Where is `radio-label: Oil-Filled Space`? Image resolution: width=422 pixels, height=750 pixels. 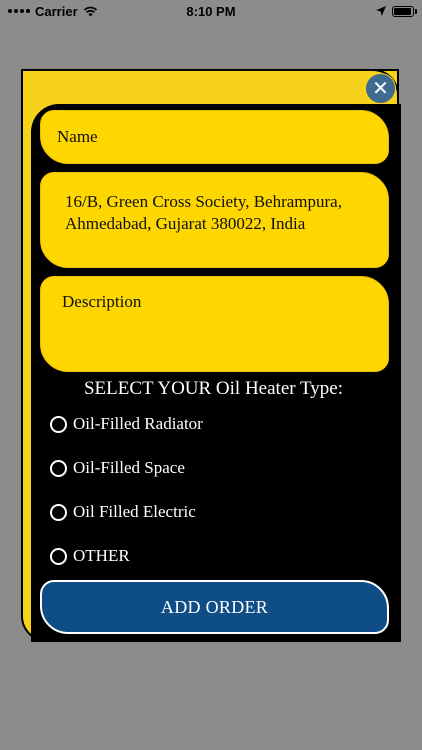 radio-label: Oil-Filled Space is located at coordinates (129, 467).